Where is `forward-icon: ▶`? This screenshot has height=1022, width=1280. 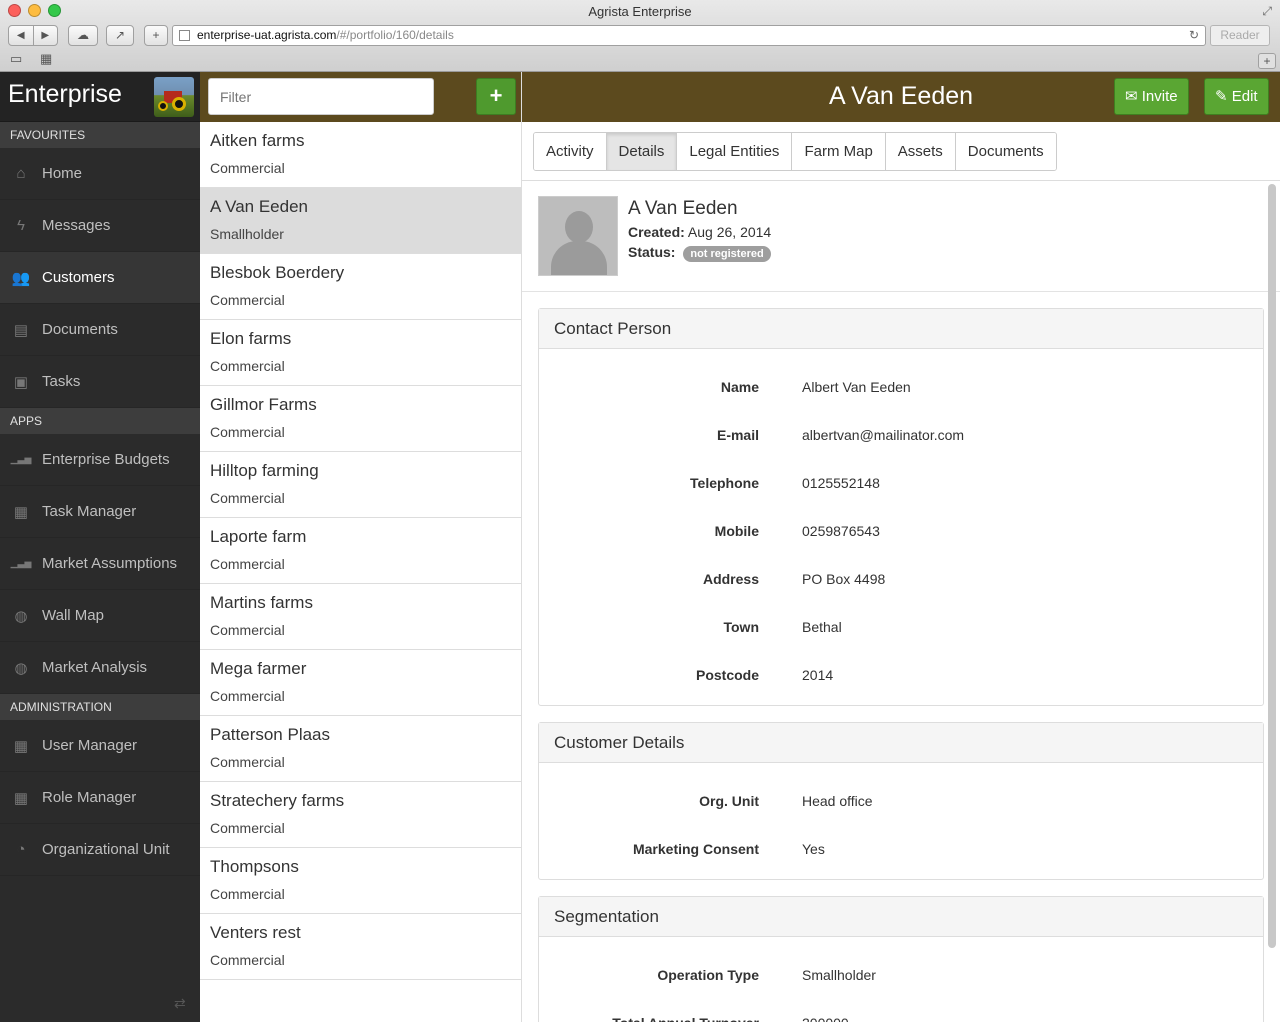 forward-icon: ▶ is located at coordinates (45, 35).